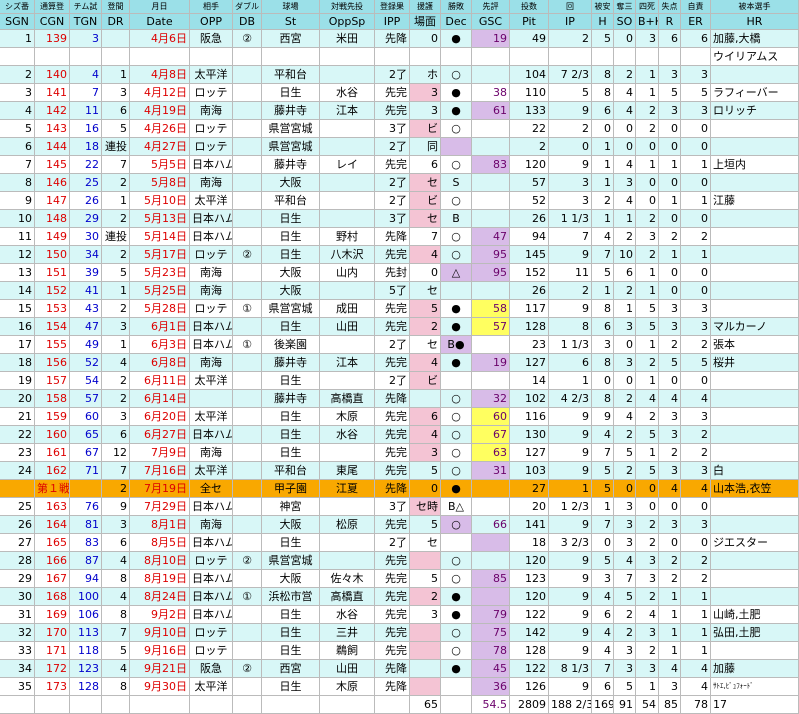 This screenshot has height=714, width=799. I want to click on cell-hits: 5, so click(603, 39).